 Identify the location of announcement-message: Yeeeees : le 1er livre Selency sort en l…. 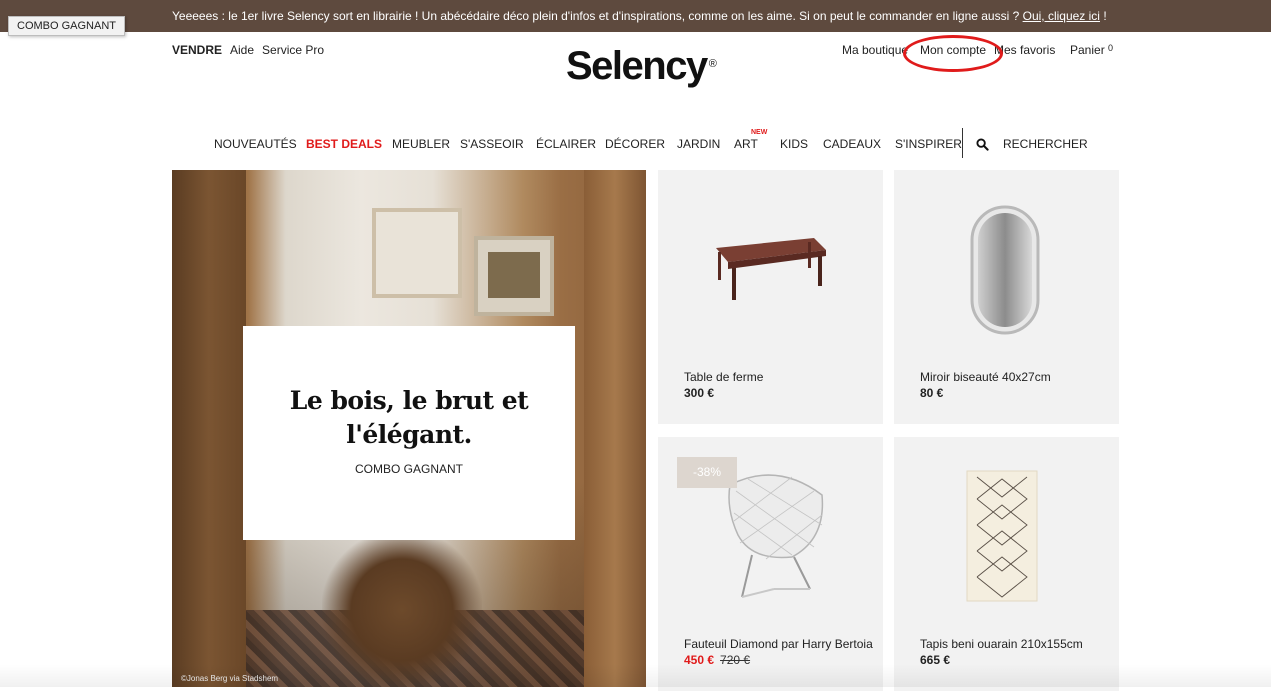
(597, 16).